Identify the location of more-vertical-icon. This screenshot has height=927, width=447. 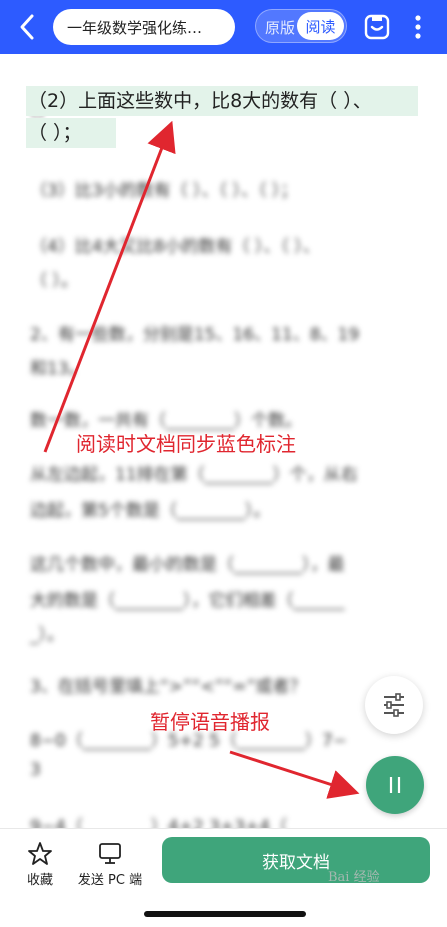
(418, 27).